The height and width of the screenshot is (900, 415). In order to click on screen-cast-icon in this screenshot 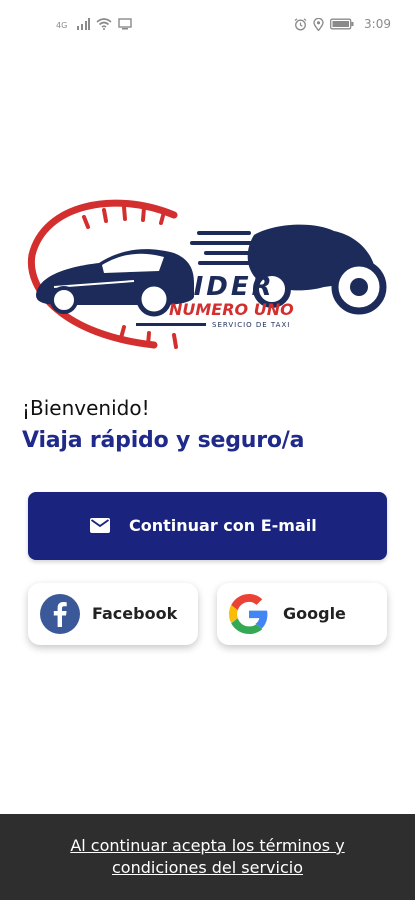, I will do `click(125, 24)`.